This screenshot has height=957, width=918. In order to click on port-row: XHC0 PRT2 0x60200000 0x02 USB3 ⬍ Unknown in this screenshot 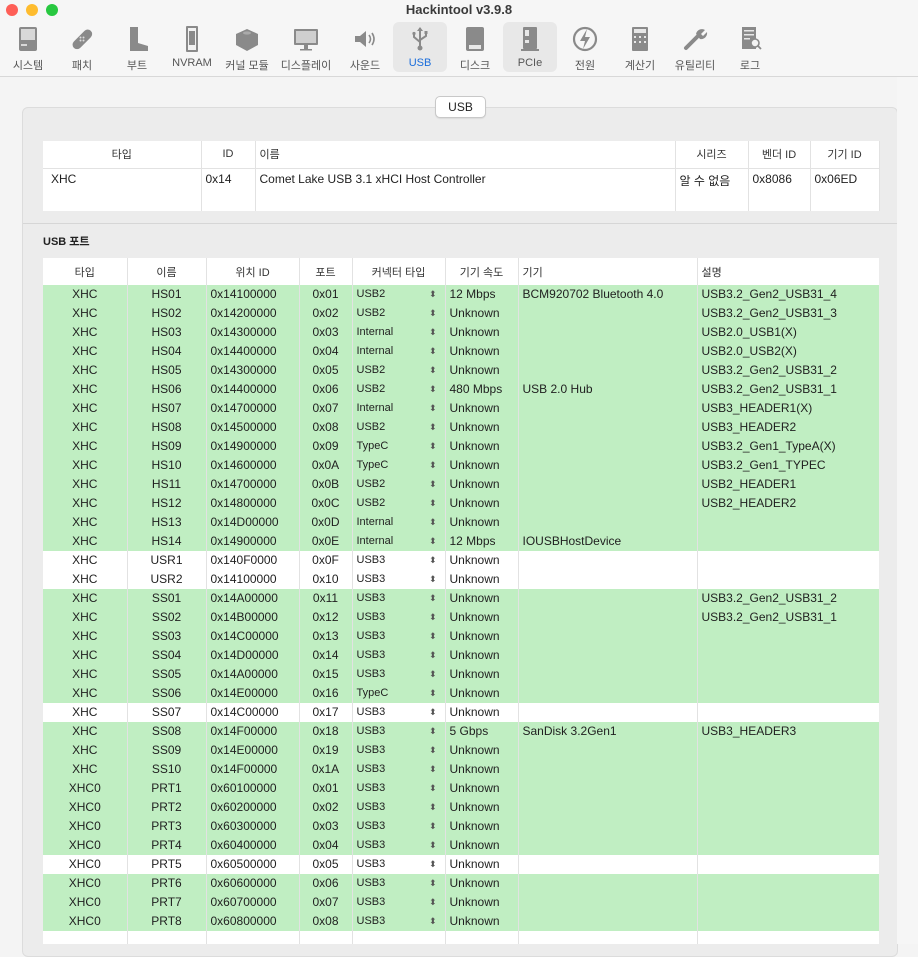, I will do `click(461, 807)`.